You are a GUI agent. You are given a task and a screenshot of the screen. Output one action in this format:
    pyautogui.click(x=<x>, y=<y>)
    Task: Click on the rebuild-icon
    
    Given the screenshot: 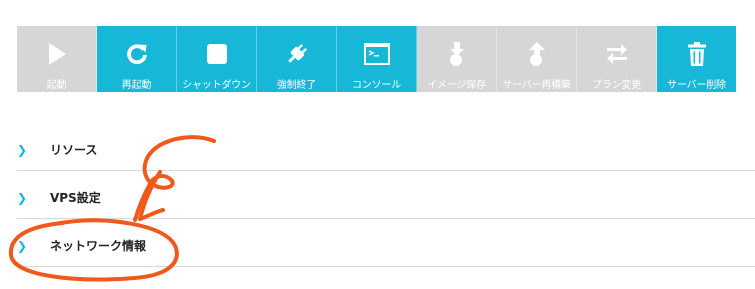 What is the action you would take?
    pyautogui.click(x=536, y=54)
    